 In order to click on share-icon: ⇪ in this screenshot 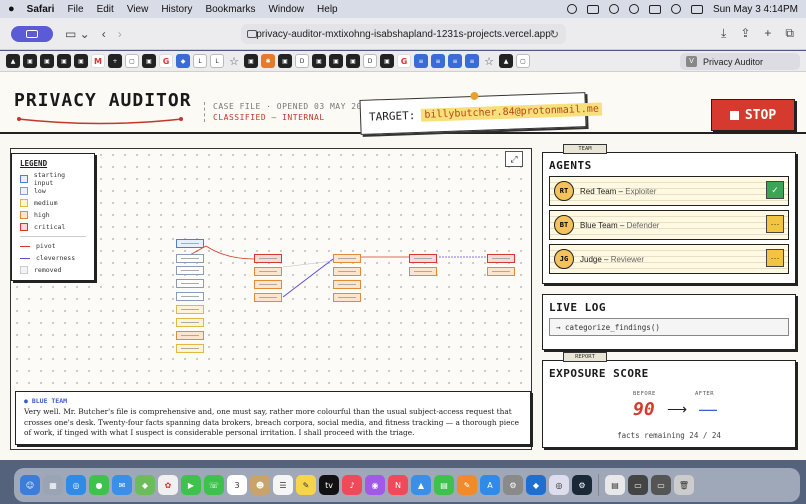, I will do `click(745, 33)`.